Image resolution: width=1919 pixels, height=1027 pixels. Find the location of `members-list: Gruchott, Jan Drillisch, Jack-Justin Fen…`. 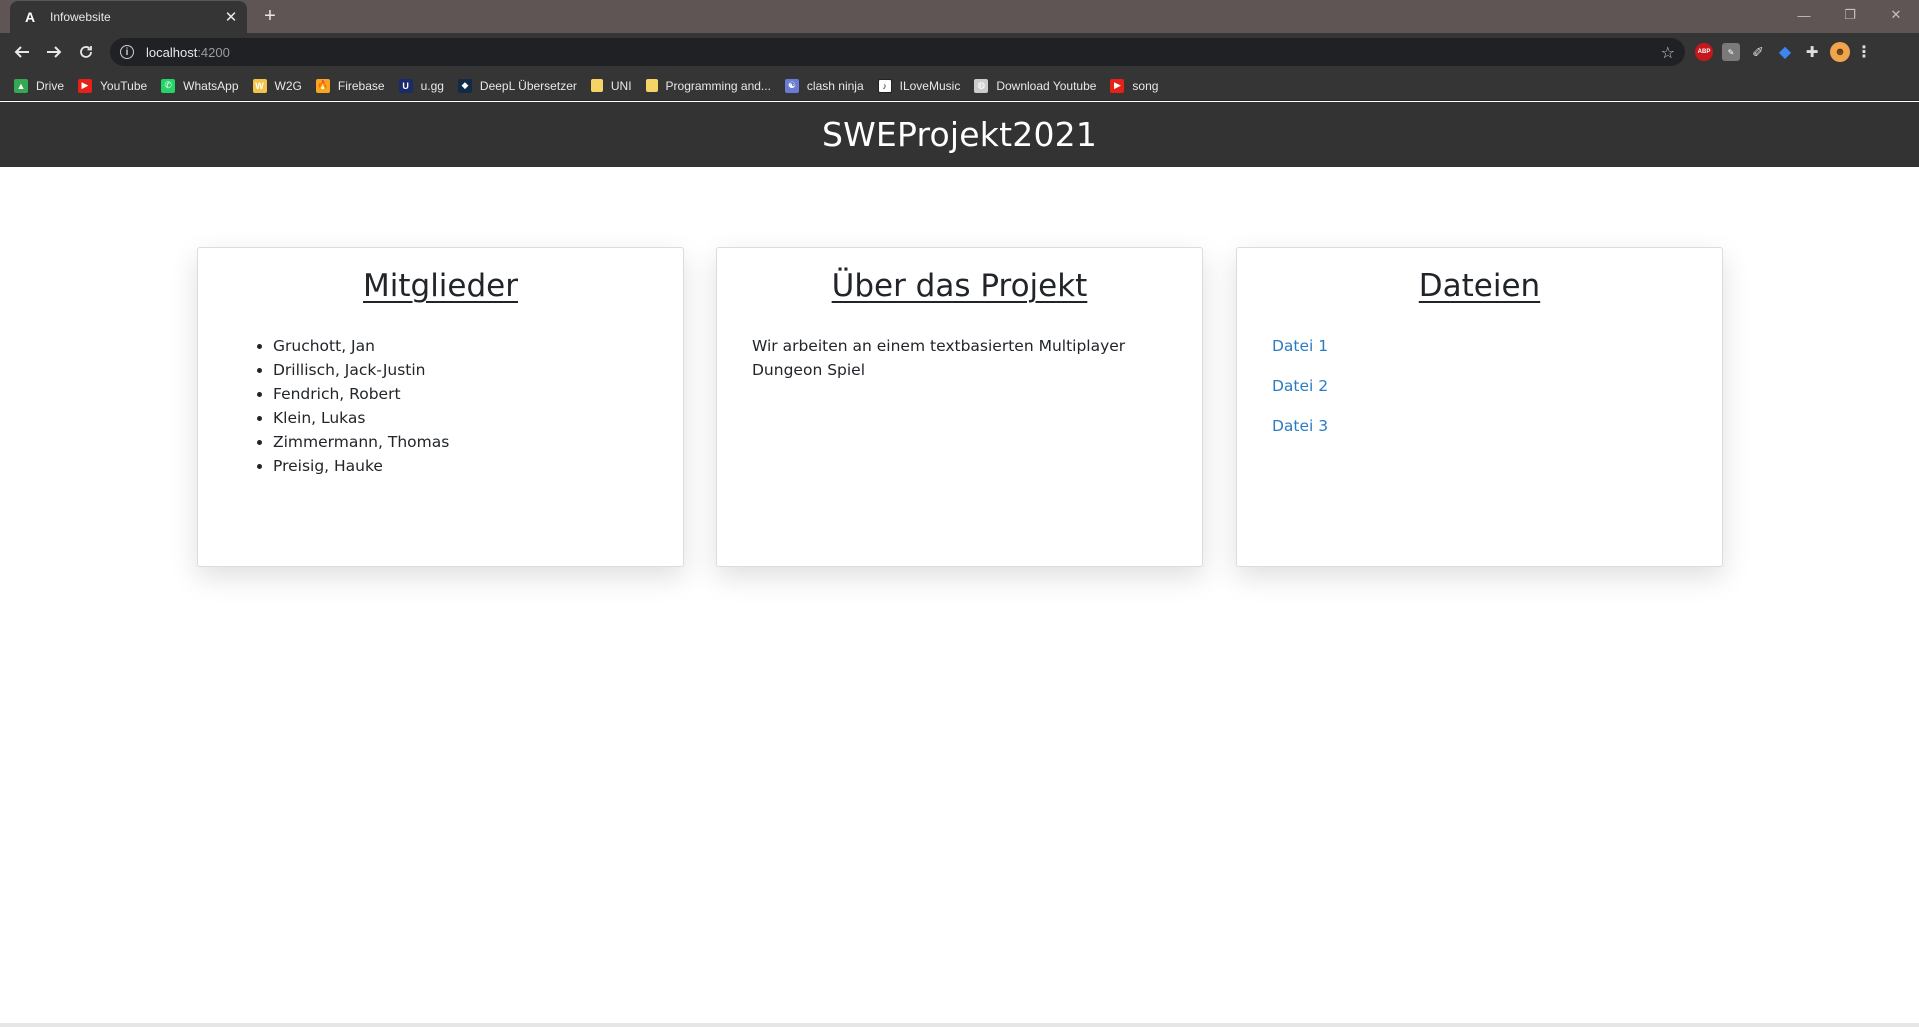

members-list: Gruchott, Jan Drillisch, Jack-Justin Fen… is located at coordinates (440, 406).